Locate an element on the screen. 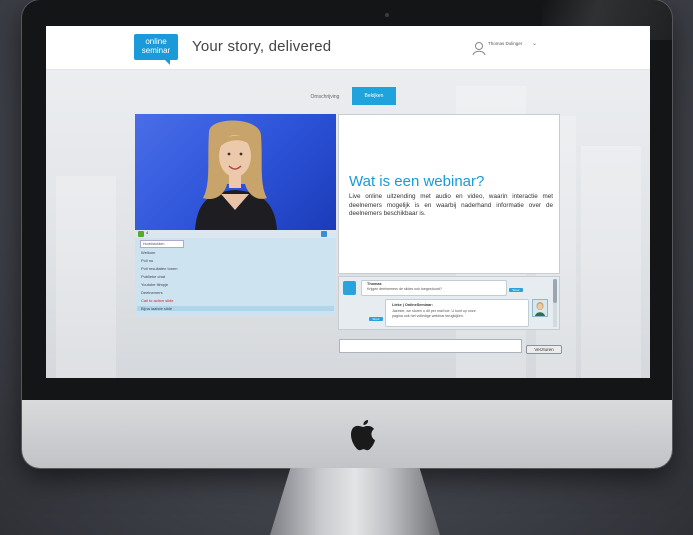  chapter-header: Hoofdstukken is located at coordinates (162, 244).